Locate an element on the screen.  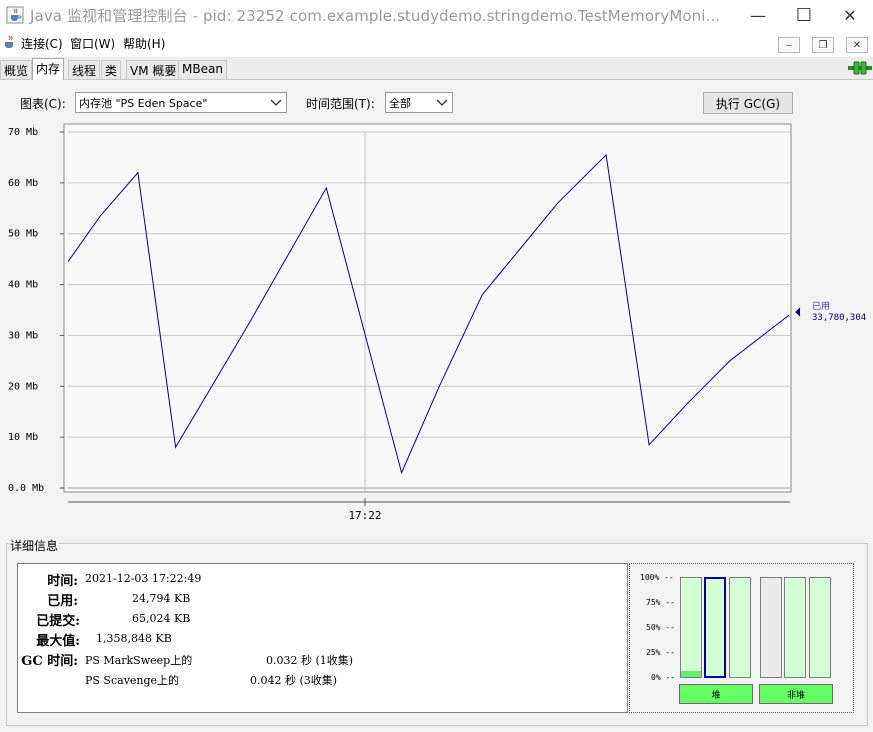
pool-bar-compressed-class is located at coordinates (820, 627).